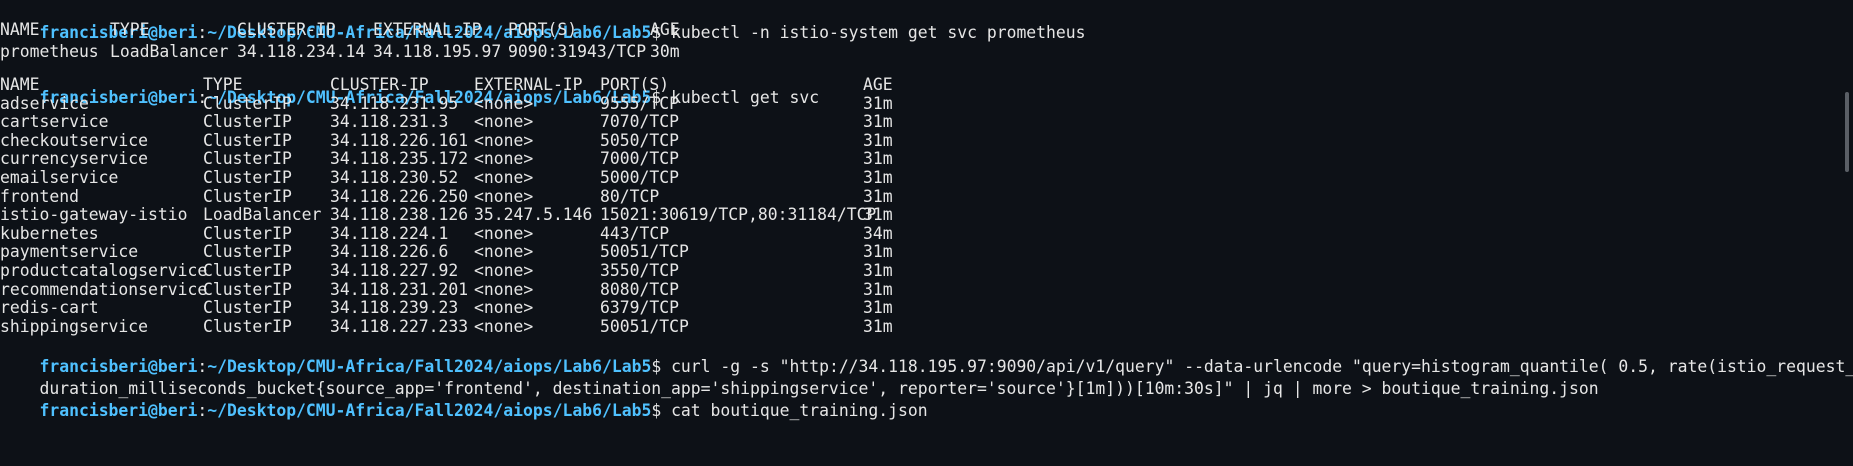 The image size is (1853, 466). I want to click on header-external-ip: EXTERNAL-IP, so click(427, 29).